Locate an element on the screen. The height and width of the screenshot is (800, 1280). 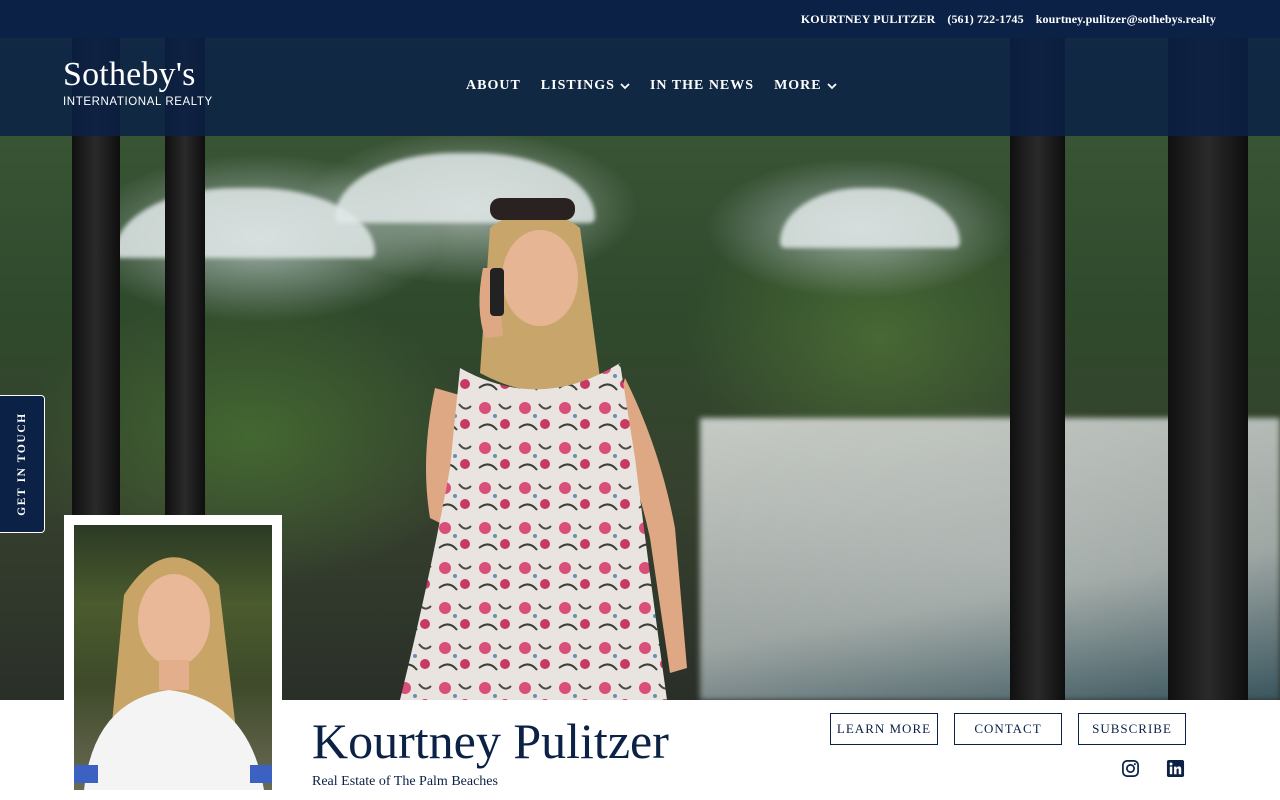
nav-in-the-news: IN THE NEWS is located at coordinates (702, 86).